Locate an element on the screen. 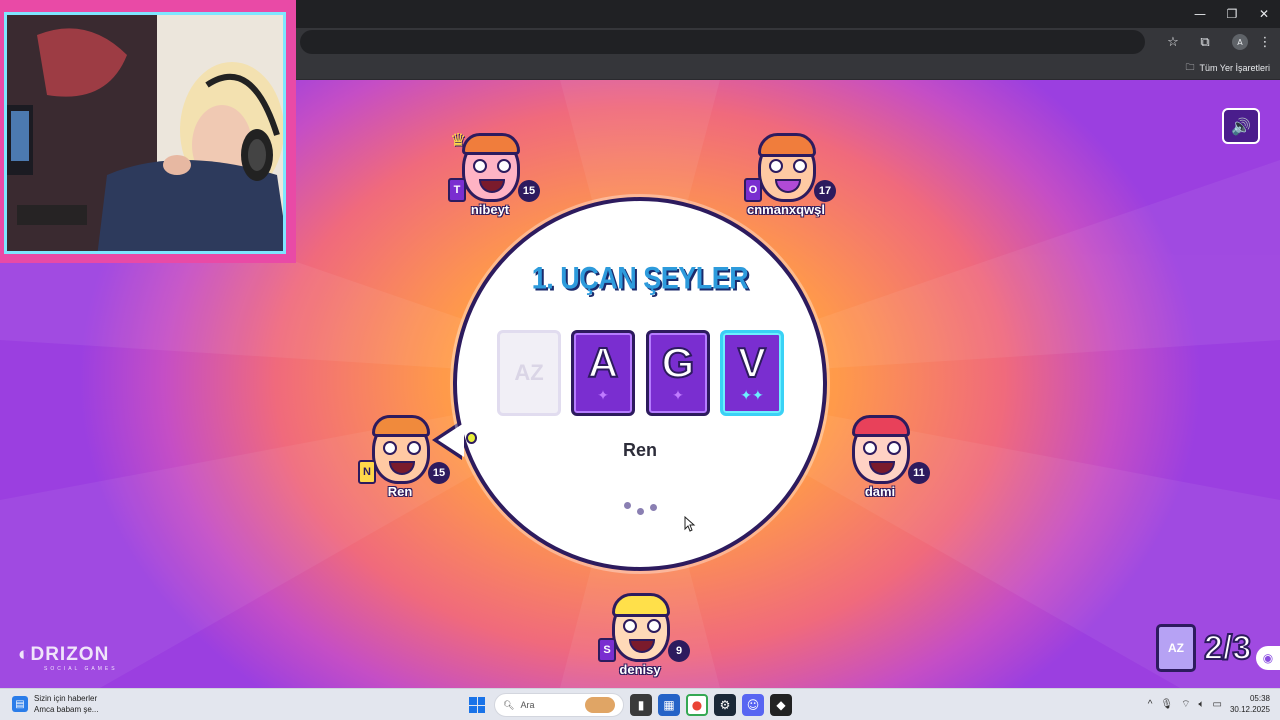  crown-icon: ♛ is located at coordinates (458, 140).